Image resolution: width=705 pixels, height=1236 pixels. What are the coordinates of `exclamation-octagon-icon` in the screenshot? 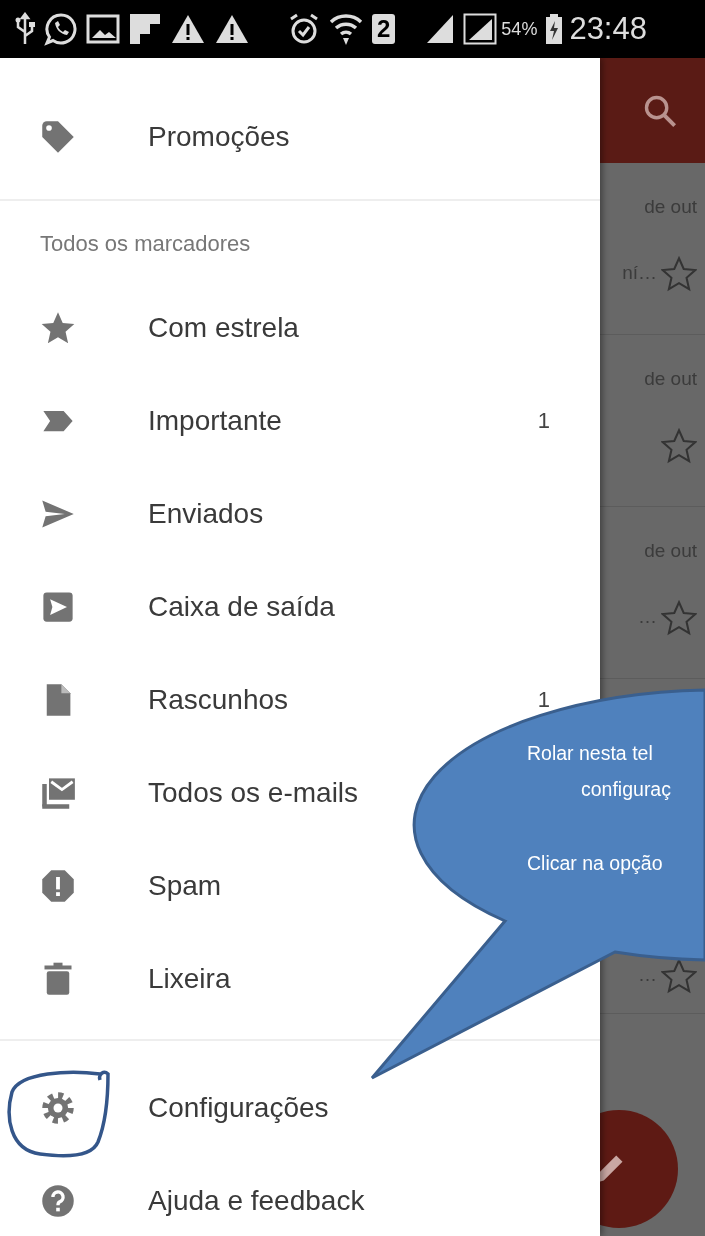 It's located at (58, 885).